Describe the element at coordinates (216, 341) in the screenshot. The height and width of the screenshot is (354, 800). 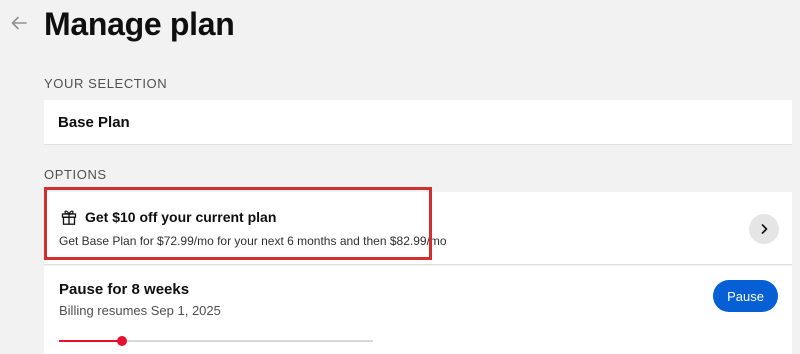
I see `pause-duration-slider` at that location.